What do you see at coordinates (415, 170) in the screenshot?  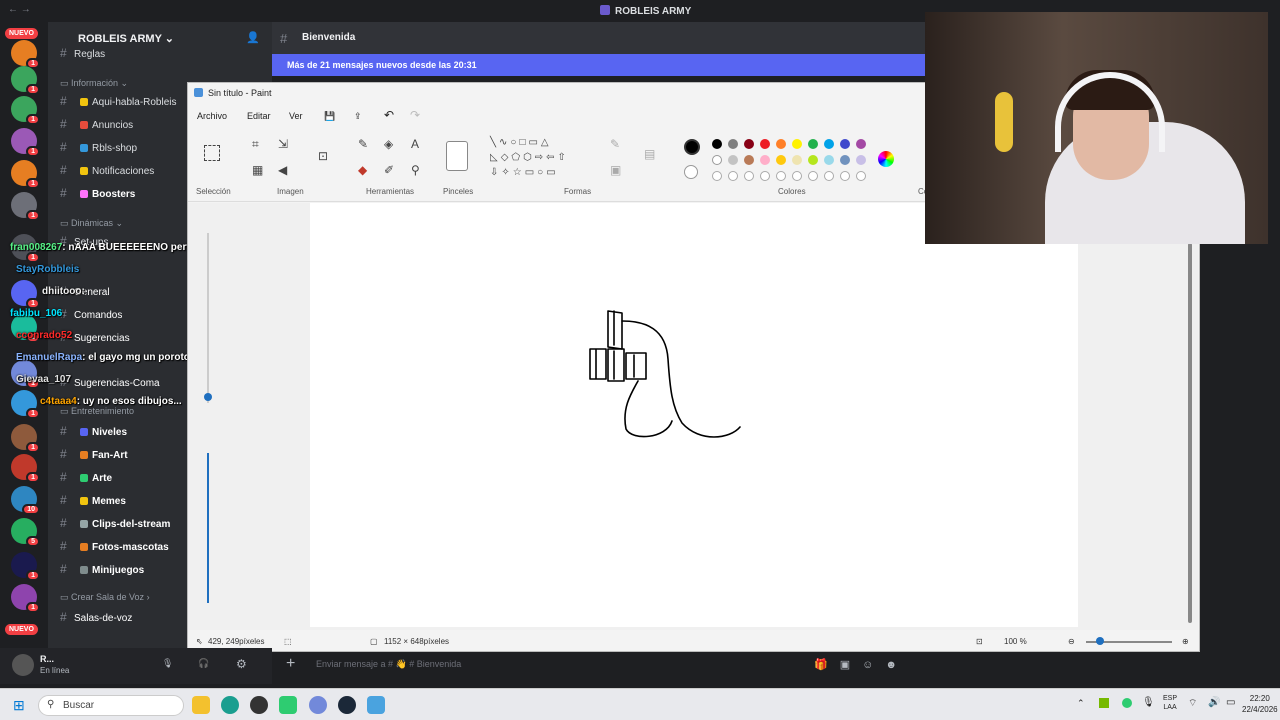 I see `magnifier-icon: ⚲` at bounding box center [415, 170].